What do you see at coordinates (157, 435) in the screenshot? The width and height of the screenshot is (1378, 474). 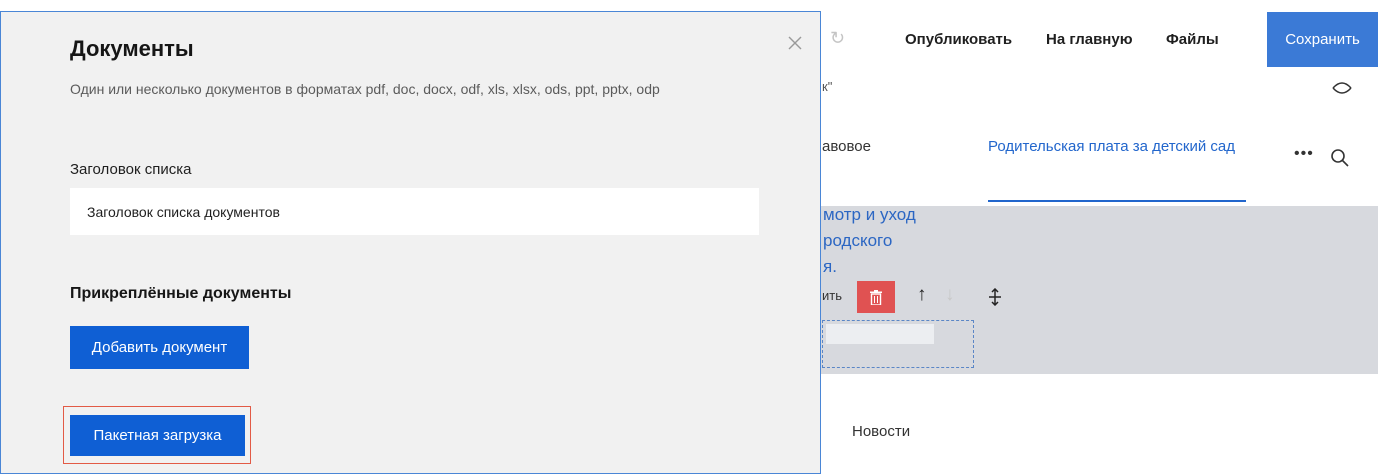 I see `batch-upload-button: Пакетная загрузка` at bounding box center [157, 435].